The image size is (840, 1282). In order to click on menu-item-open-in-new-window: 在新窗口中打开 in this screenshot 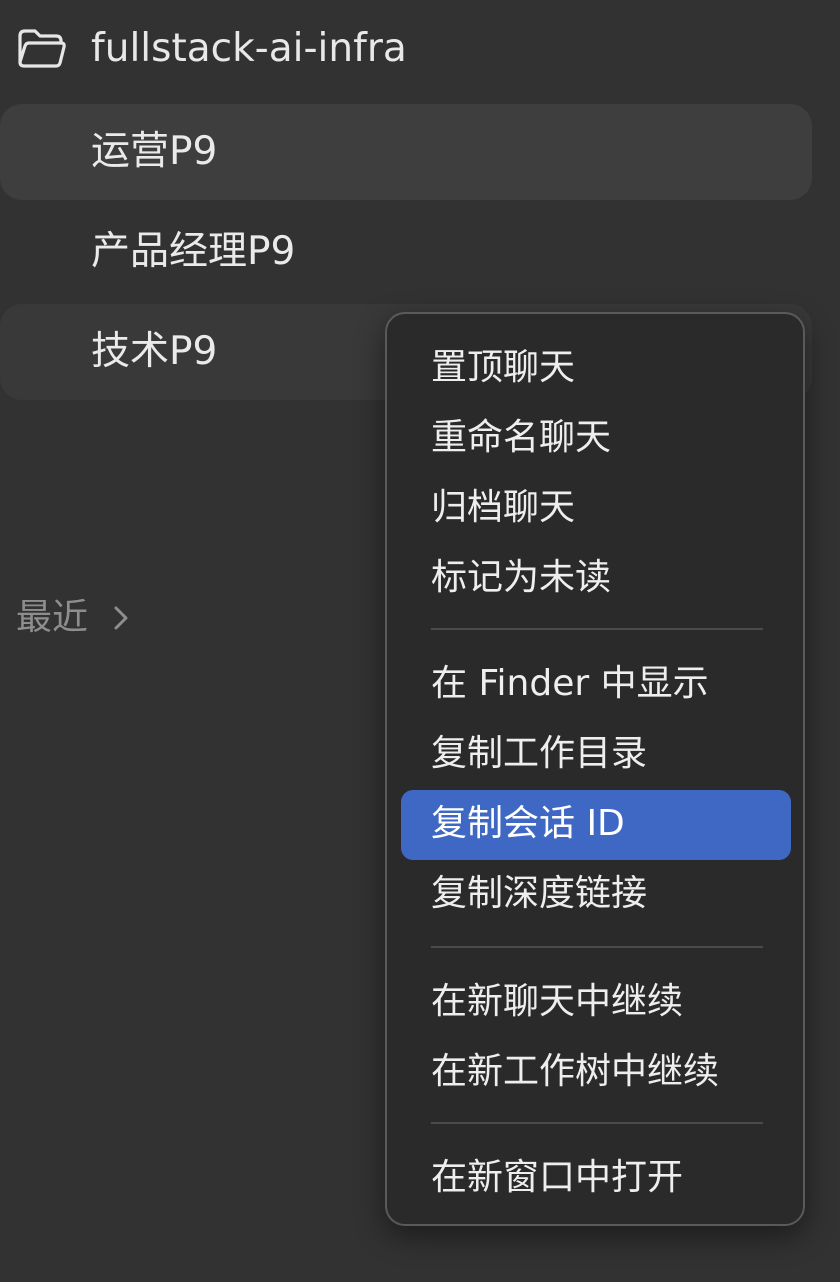, I will do `click(596, 1179)`.